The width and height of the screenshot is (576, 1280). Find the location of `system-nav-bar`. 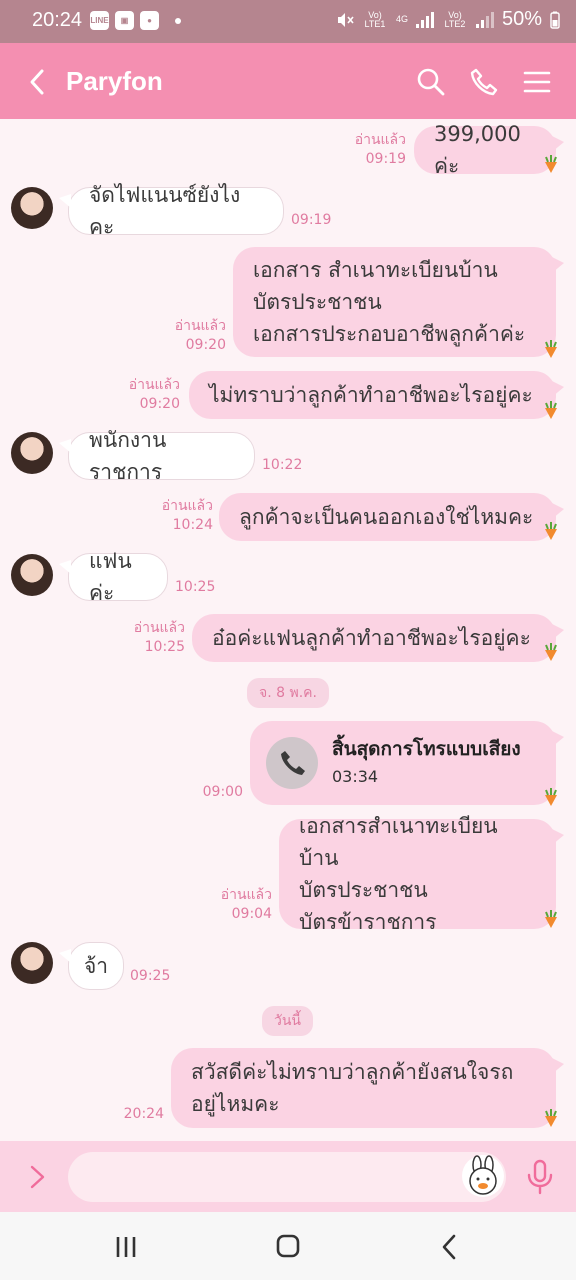

system-nav-bar is located at coordinates (288, 1246).